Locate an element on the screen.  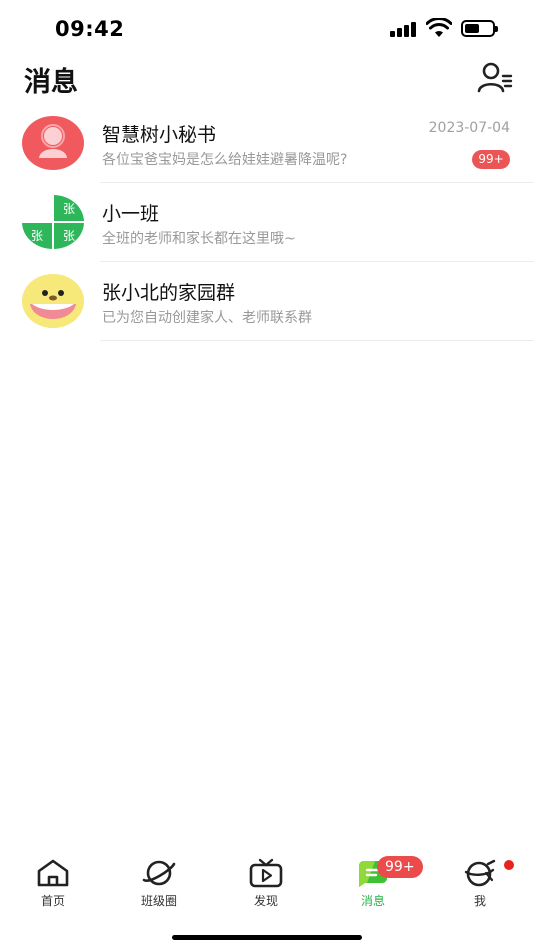
family-group-avatar is located at coordinates (53, 301).